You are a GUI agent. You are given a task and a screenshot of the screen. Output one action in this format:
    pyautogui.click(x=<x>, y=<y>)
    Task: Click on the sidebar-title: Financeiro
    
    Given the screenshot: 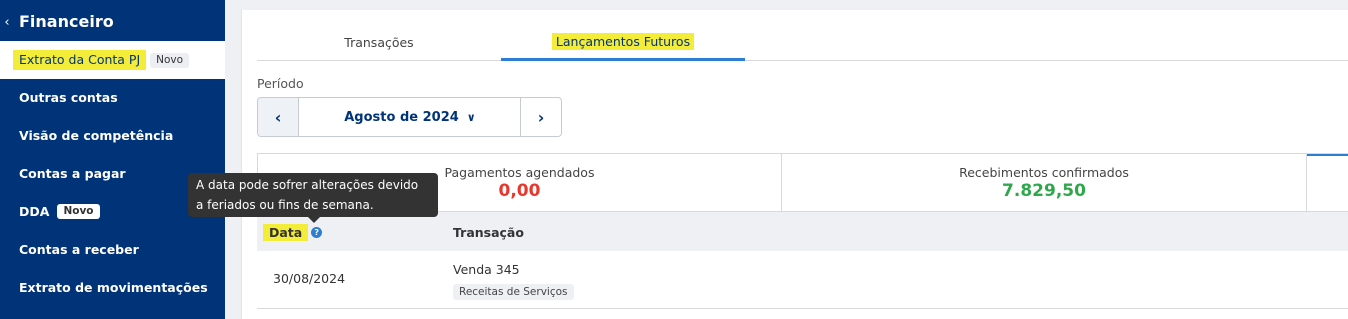 What is the action you would take?
    pyautogui.click(x=66, y=21)
    